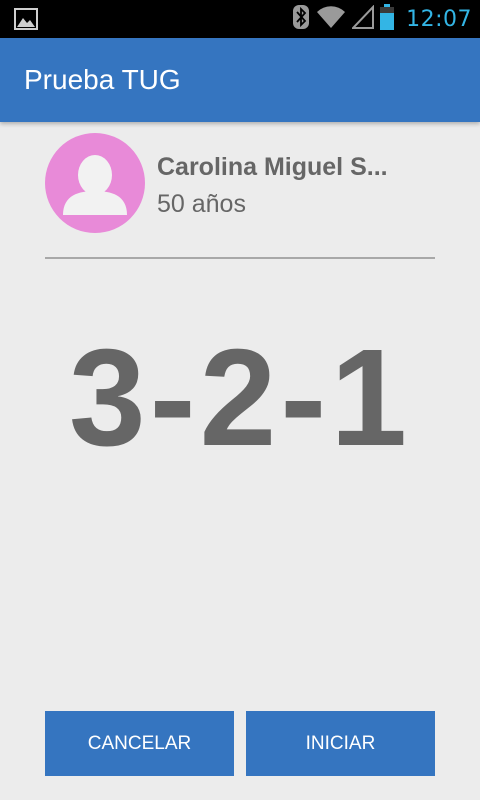 The width and height of the screenshot is (480, 800). What do you see at coordinates (26, 19) in the screenshot?
I see `gallery-notification-icon` at bounding box center [26, 19].